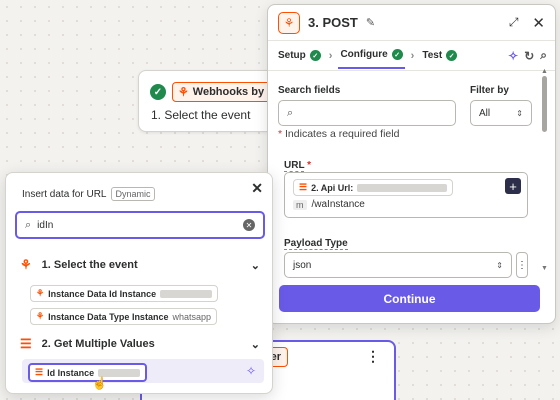 This screenshot has height=400, width=560. I want to click on edit-pencil-icon: ✎, so click(370, 22).